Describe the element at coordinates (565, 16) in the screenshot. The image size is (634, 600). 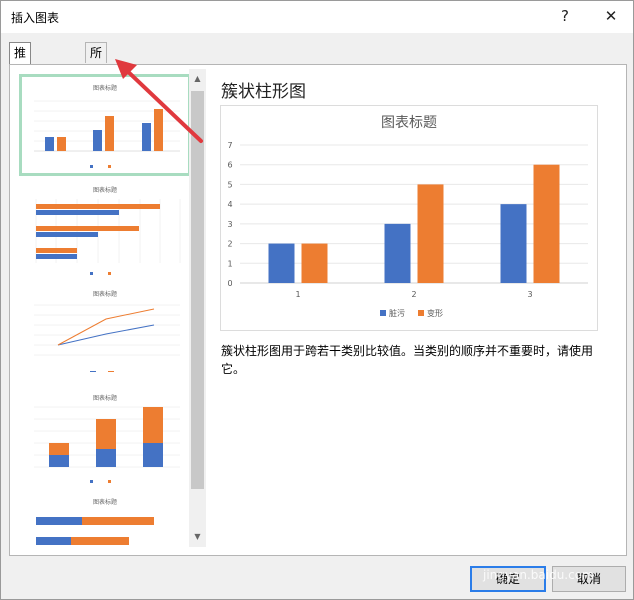
I see `help-button: ?` at that location.